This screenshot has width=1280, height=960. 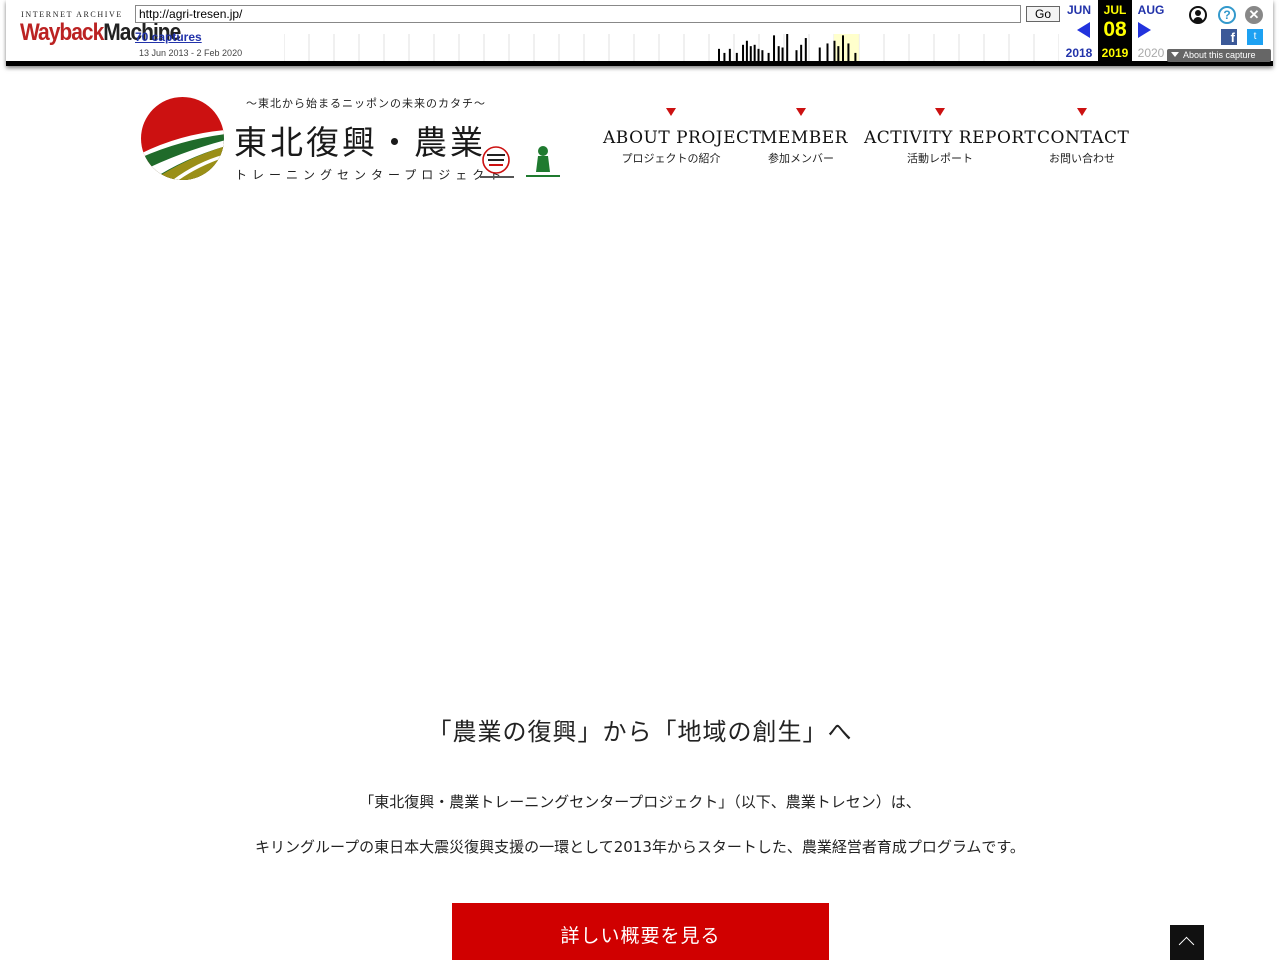 I want to click on site-subtitle: トレーニングセンタープロジェクト, so click(x=371, y=175).